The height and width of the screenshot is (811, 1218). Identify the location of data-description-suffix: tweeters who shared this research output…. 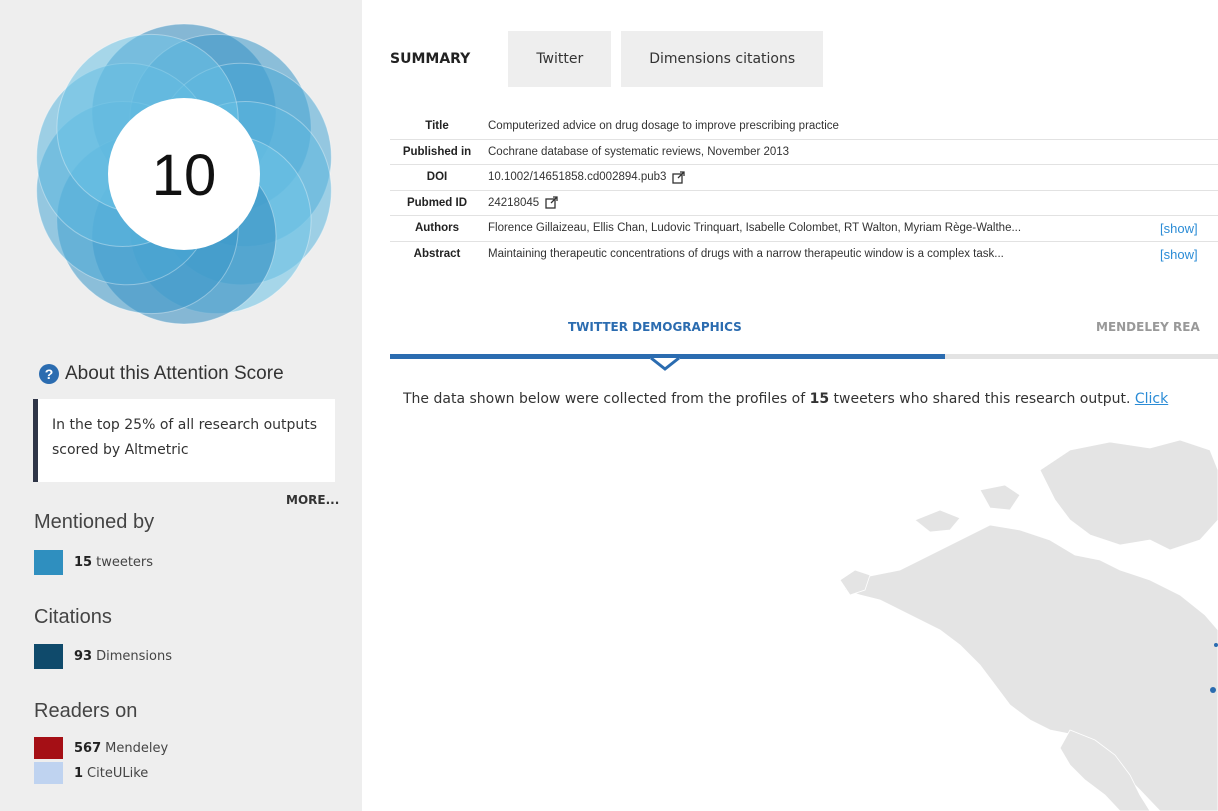
(982, 399).